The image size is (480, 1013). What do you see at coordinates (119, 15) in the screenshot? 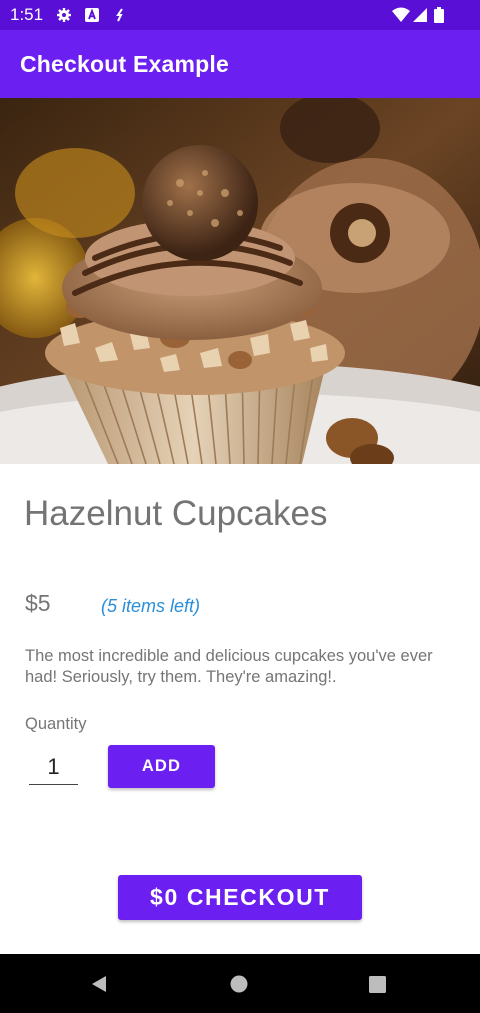
I see `sync-icon` at bounding box center [119, 15].